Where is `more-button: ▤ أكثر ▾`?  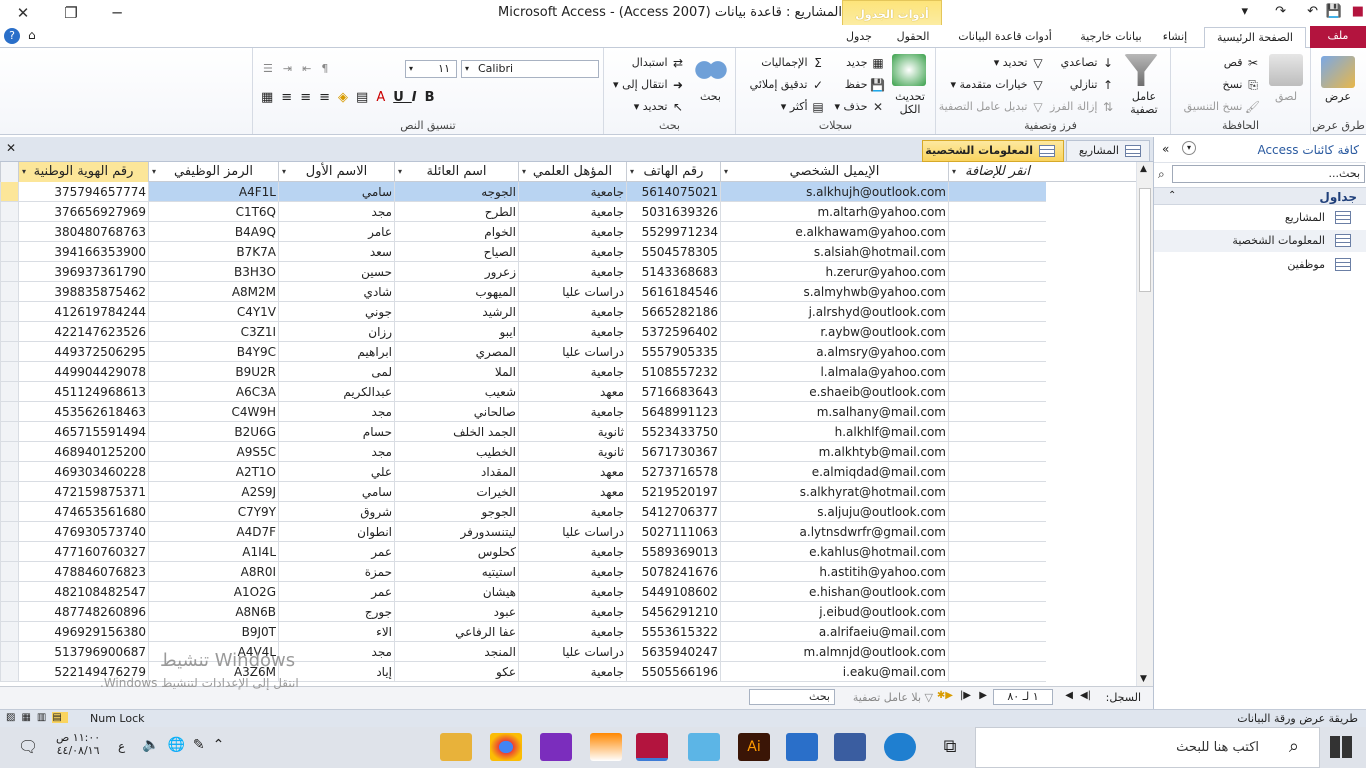 more-button: ▤ أكثر ▾ is located at coordinates (803, 107).